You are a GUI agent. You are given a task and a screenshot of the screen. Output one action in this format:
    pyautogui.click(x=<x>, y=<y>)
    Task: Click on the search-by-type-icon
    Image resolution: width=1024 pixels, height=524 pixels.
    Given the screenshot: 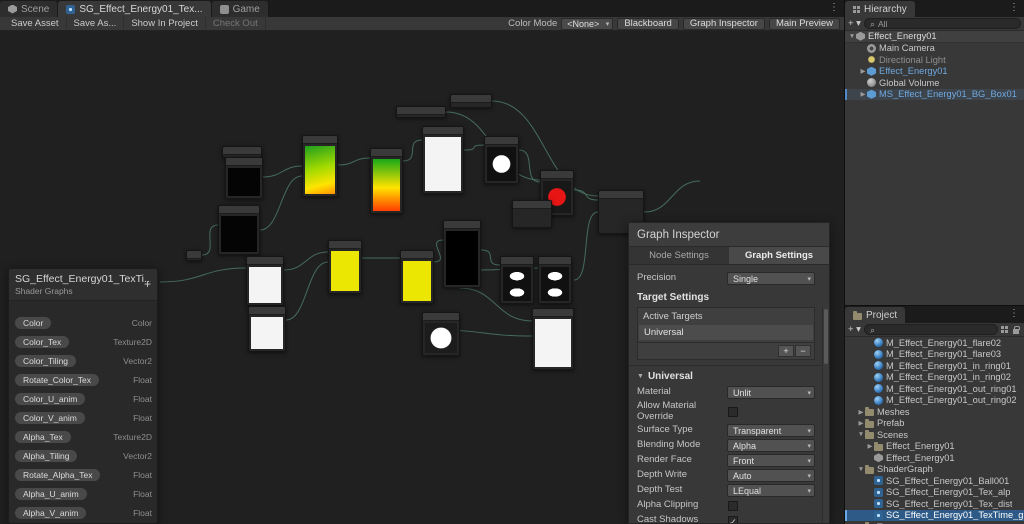 What is the action you would take?
    pyautogui.click(x=1004, y=329)
    